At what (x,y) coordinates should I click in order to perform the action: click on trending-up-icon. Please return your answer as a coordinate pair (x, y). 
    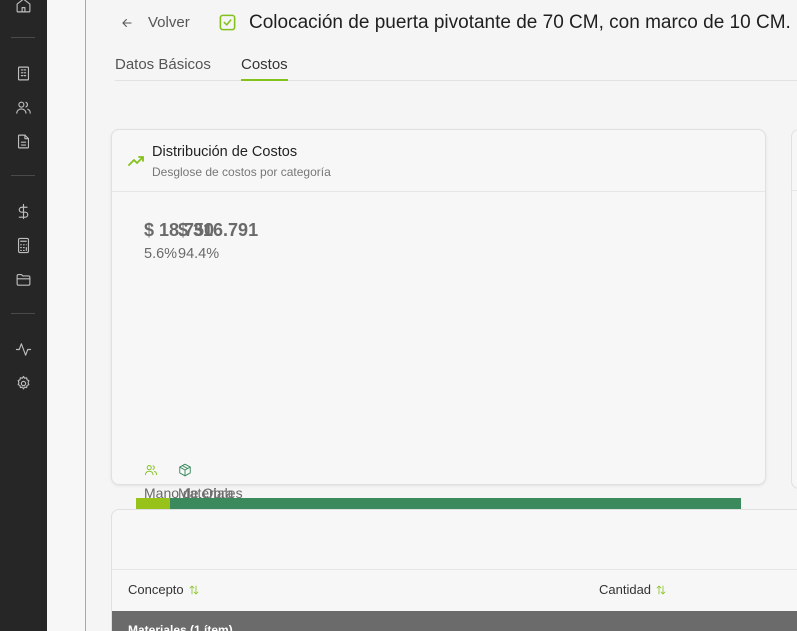
    Looking at the image, I should click on (136, 163).